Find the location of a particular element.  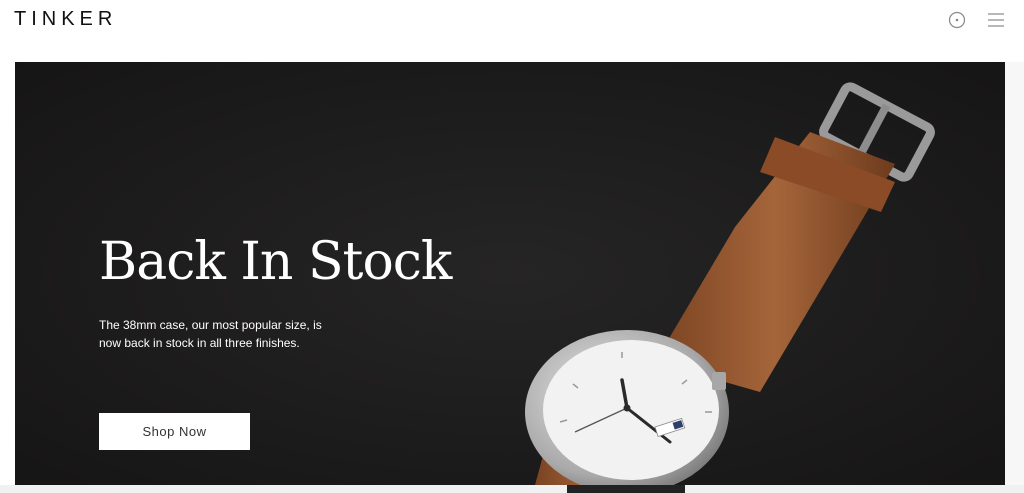

account-icon is located at coordinates (957, 20).